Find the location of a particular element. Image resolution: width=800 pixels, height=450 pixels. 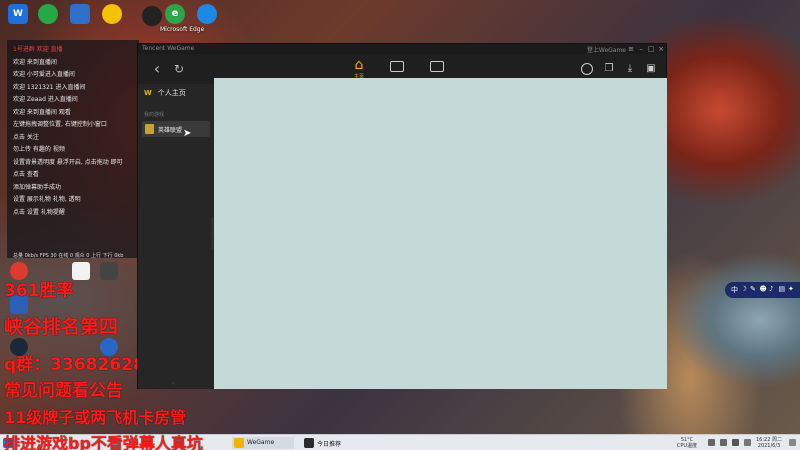

overlay-line-1: 361胜率 is located at coordinates (39, 291).